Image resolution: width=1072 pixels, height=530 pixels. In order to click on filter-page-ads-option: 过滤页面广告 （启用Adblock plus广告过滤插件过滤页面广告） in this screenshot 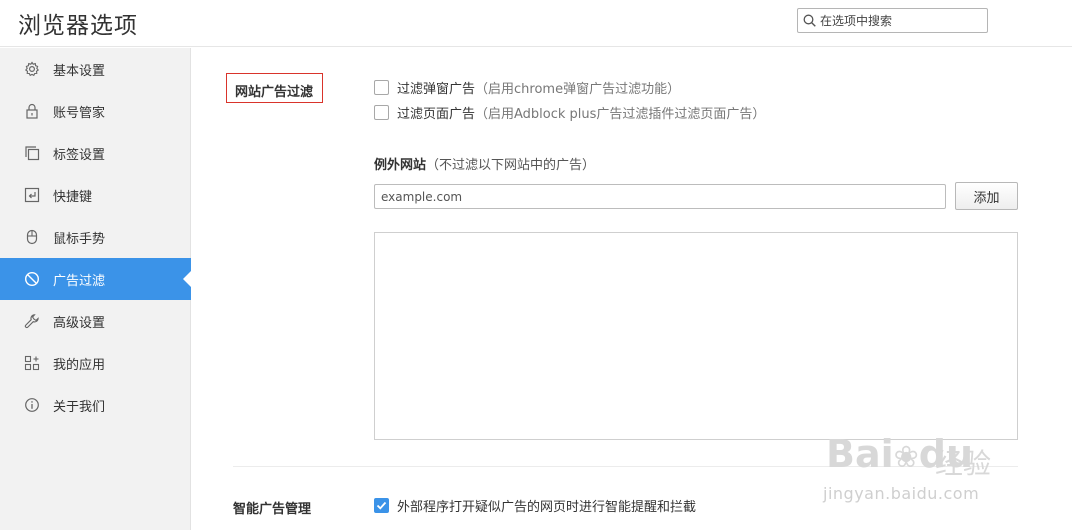, I will do `click(570, 112)`.